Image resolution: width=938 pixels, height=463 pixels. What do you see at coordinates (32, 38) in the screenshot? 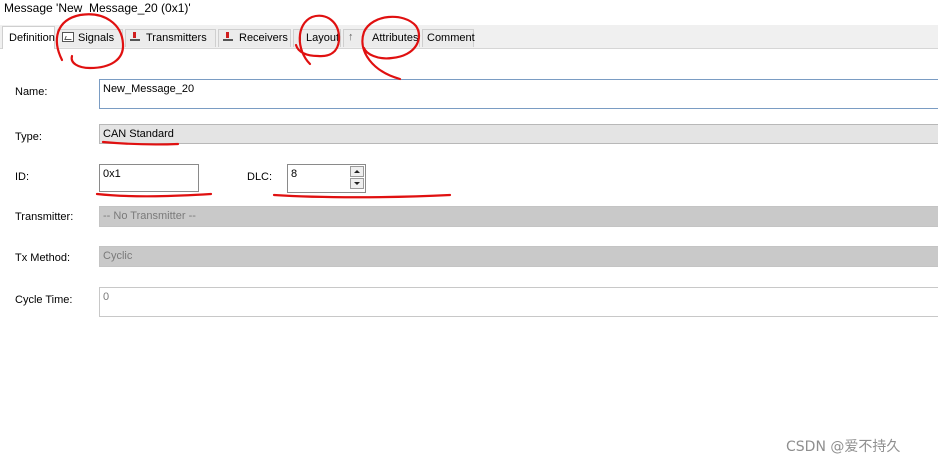
I see `tab-definition-label: Definition` at bounding box center [32, 38].